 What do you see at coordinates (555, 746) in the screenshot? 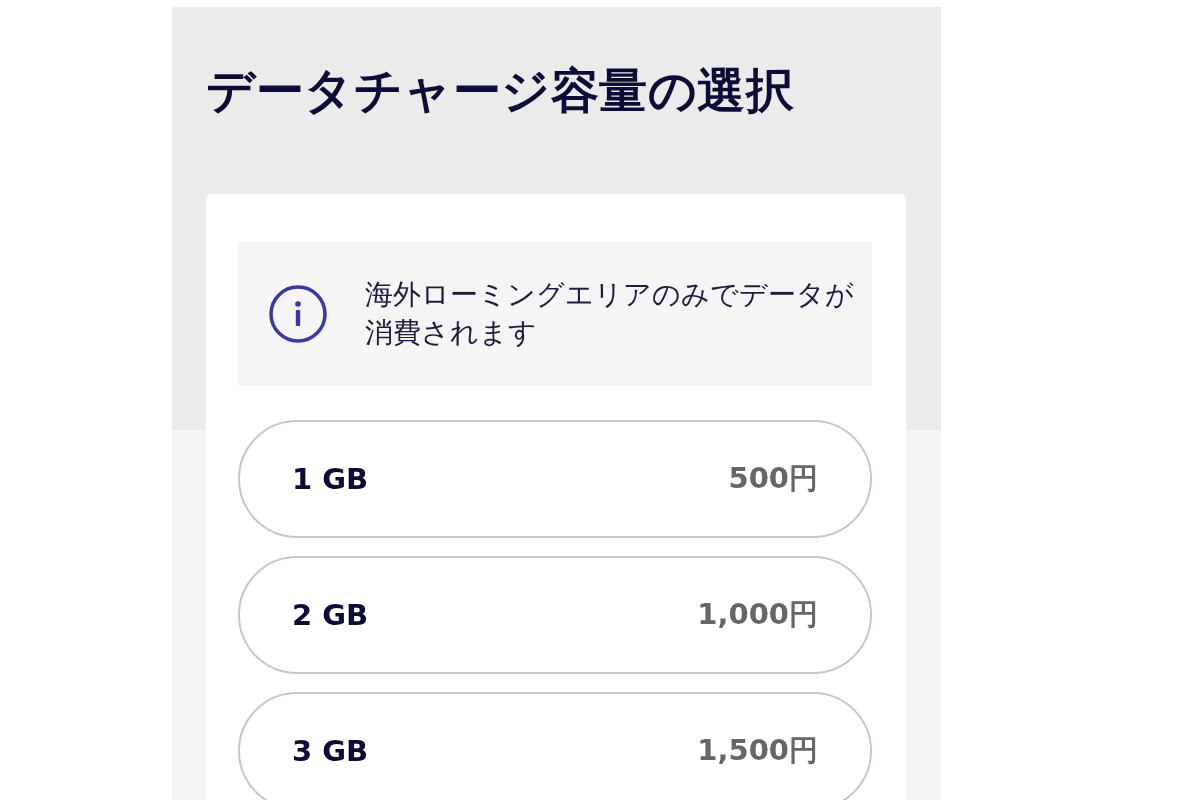
I see `data-plan-option: 3 GB 1,500円` at bounding box center [555, 746].